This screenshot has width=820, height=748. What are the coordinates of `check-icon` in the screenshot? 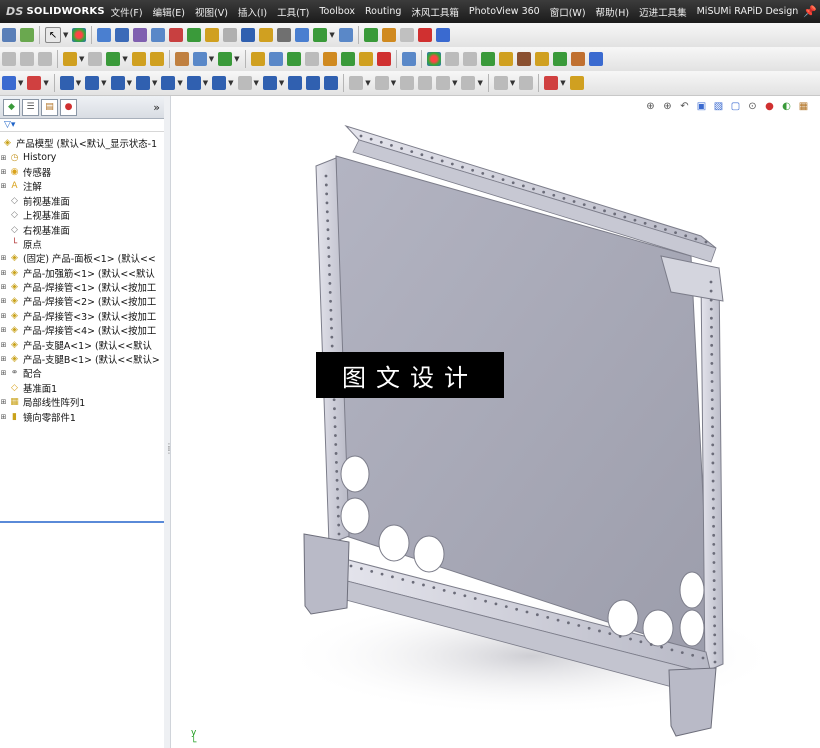 It's located at (176, 35).